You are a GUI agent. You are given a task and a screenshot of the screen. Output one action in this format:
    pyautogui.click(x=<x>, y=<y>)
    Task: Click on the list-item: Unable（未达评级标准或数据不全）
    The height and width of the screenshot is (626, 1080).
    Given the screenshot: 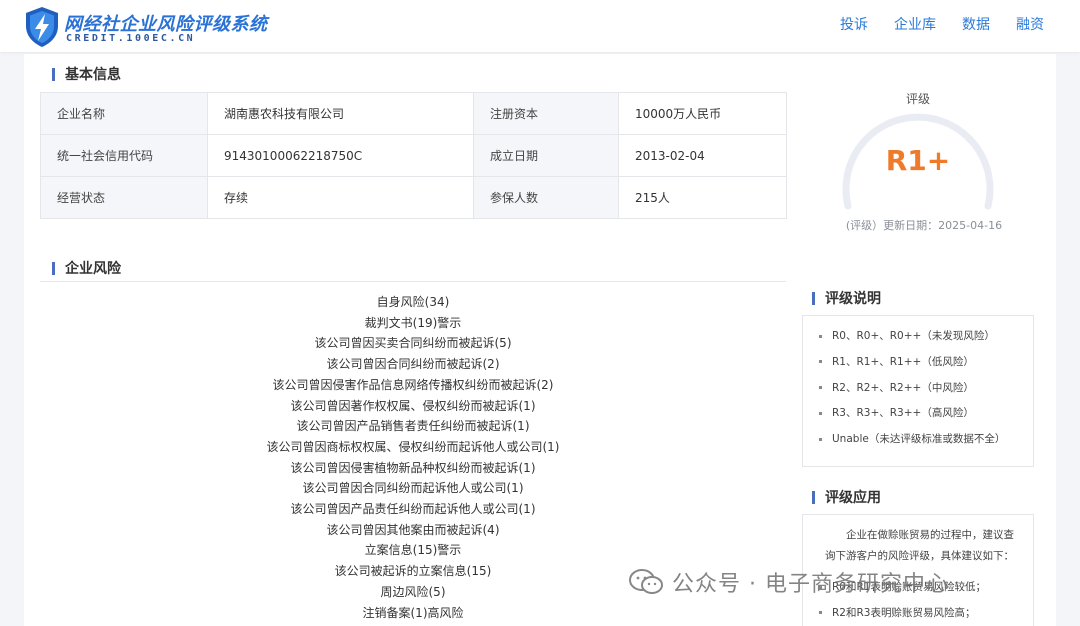 What is the action you would take?
    pyautogui.click(x=926, y=440)
    